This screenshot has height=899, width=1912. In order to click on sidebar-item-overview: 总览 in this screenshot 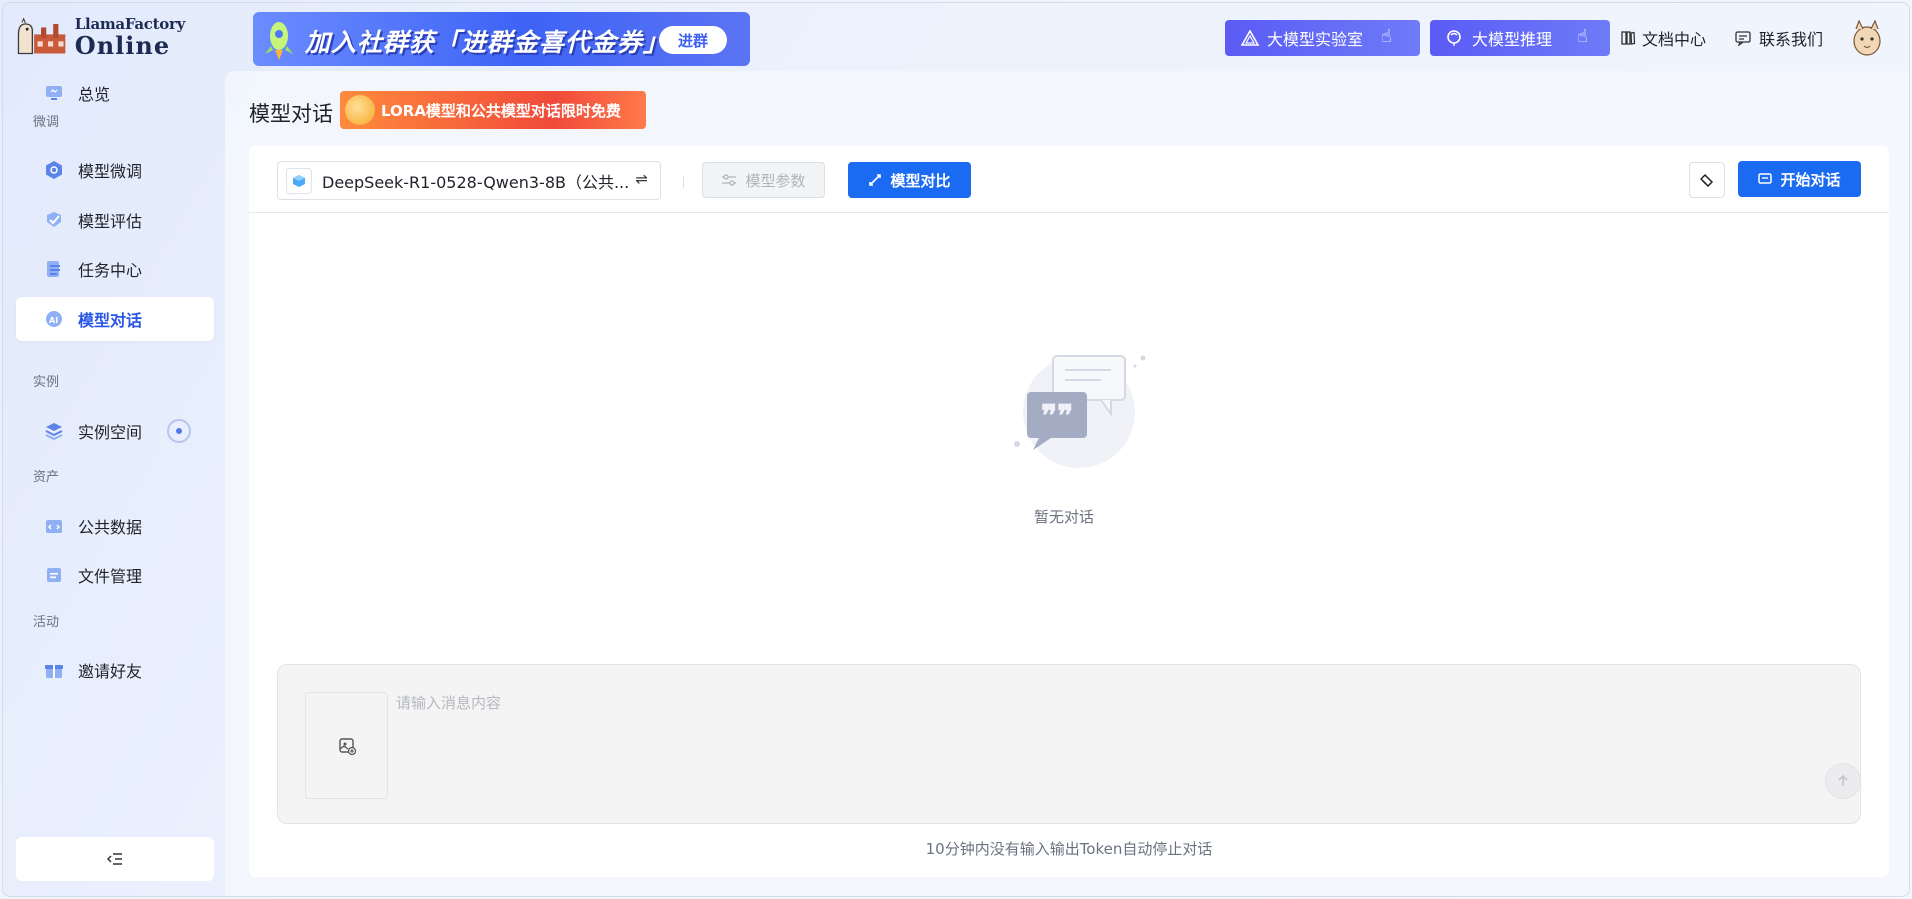, I will do `click(115, 93)`.